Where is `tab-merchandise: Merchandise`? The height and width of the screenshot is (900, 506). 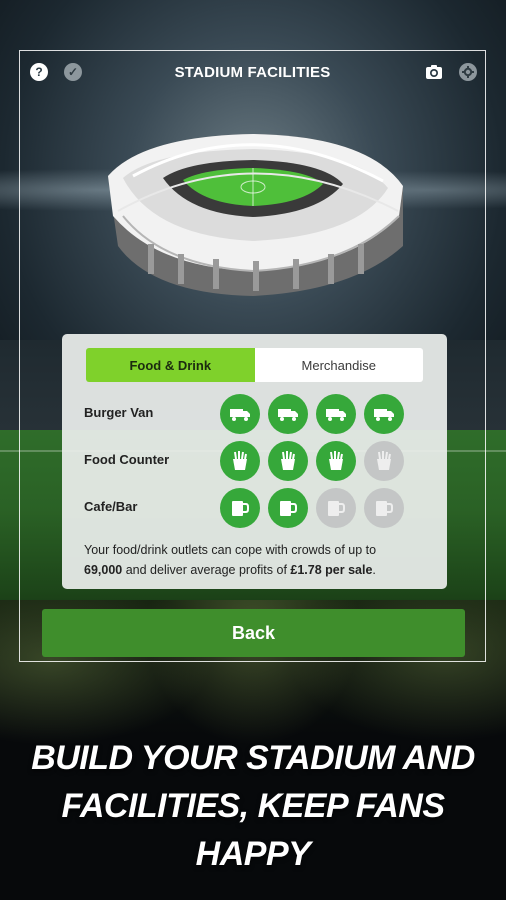
tab-merchandise: Merchandise is located at coordinates (338, 365).